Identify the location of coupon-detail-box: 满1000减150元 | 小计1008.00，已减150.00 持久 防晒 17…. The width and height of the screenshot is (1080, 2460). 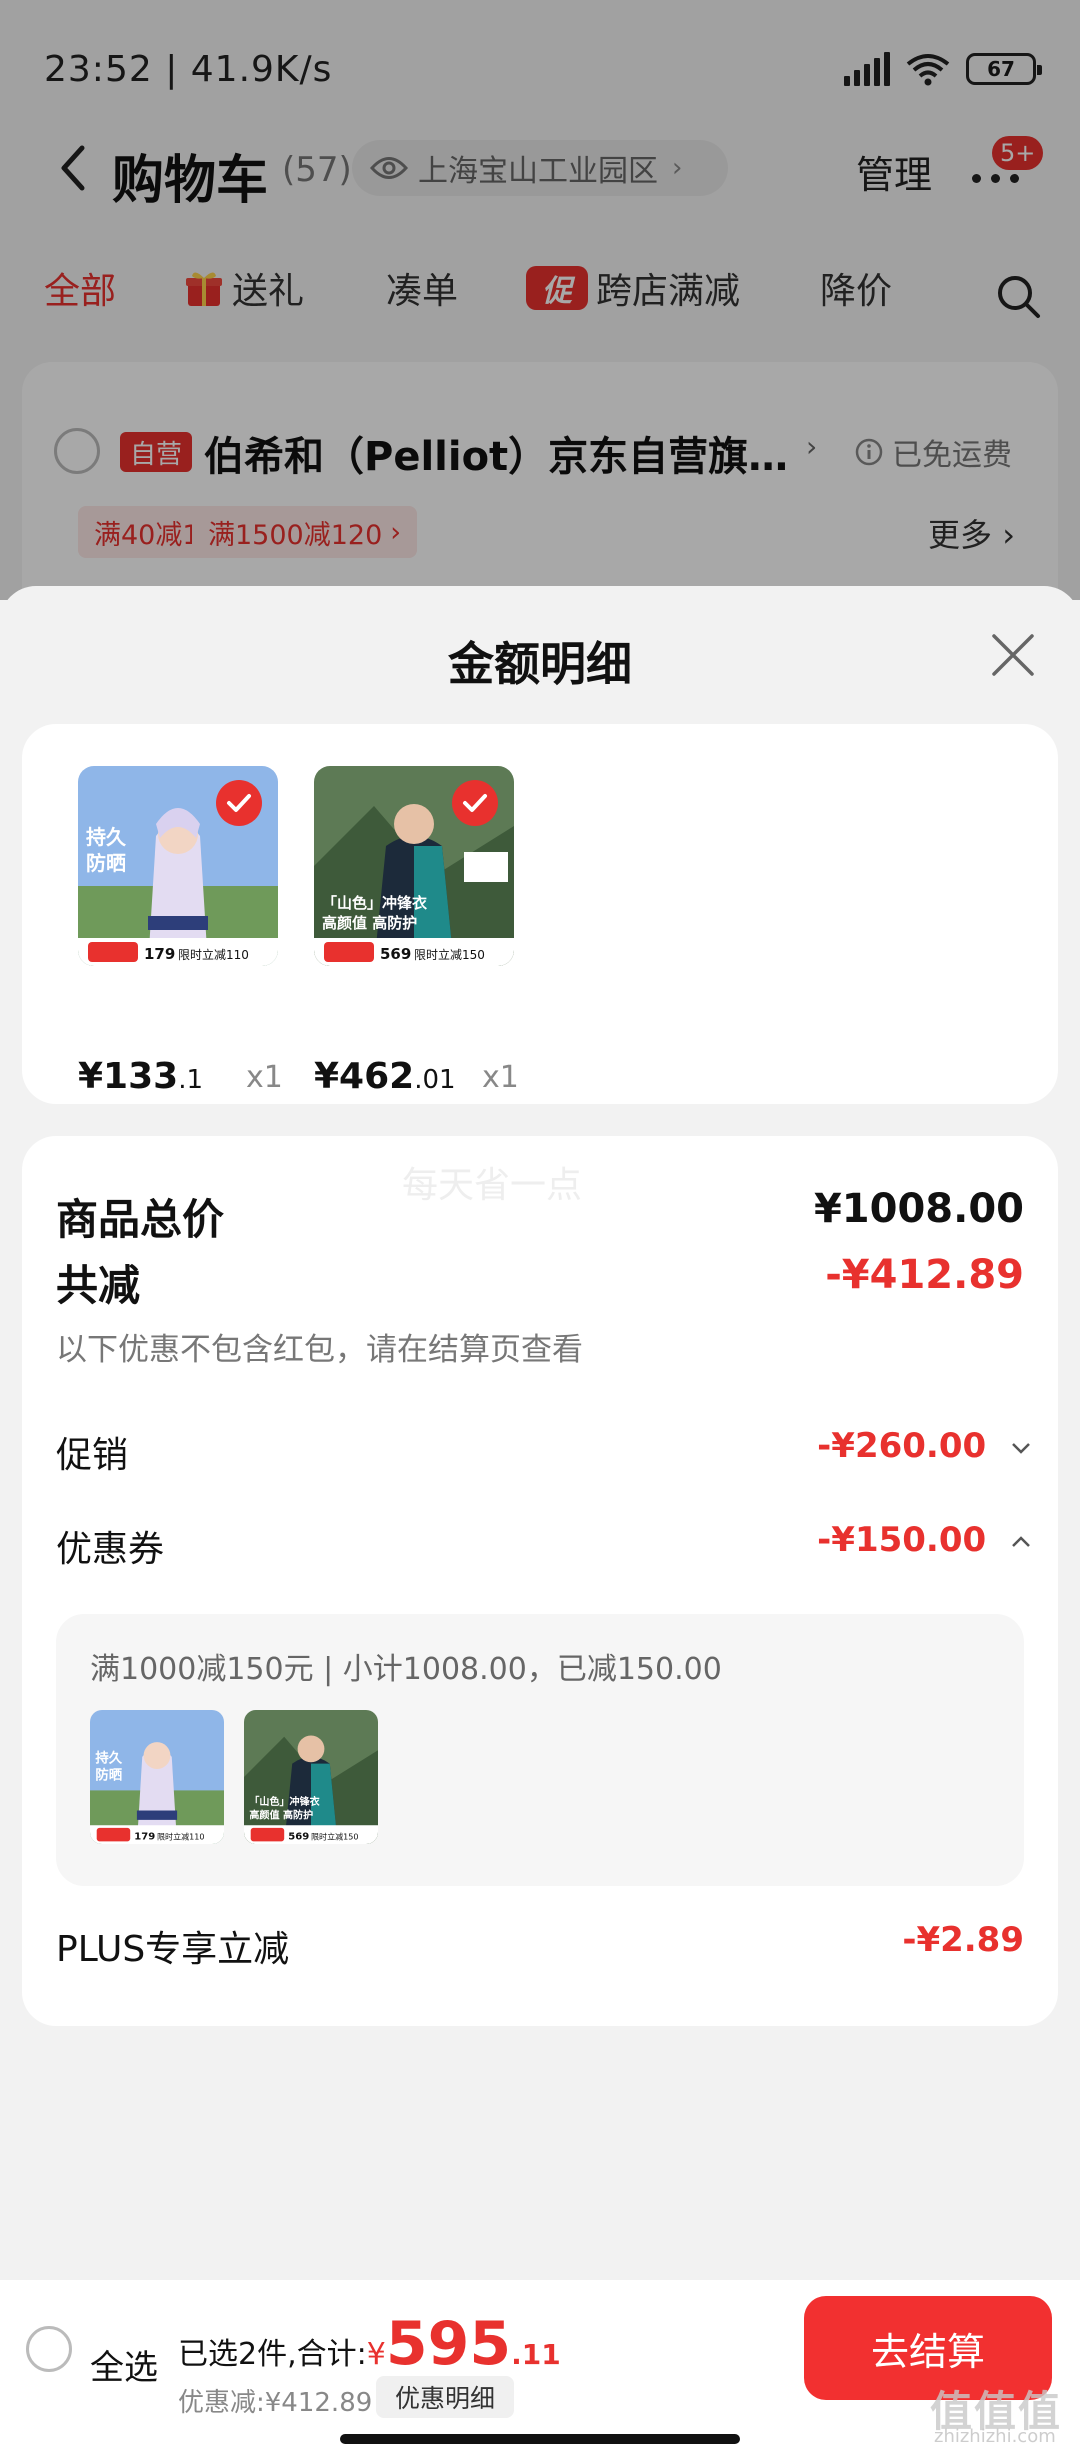
(540, 1750).